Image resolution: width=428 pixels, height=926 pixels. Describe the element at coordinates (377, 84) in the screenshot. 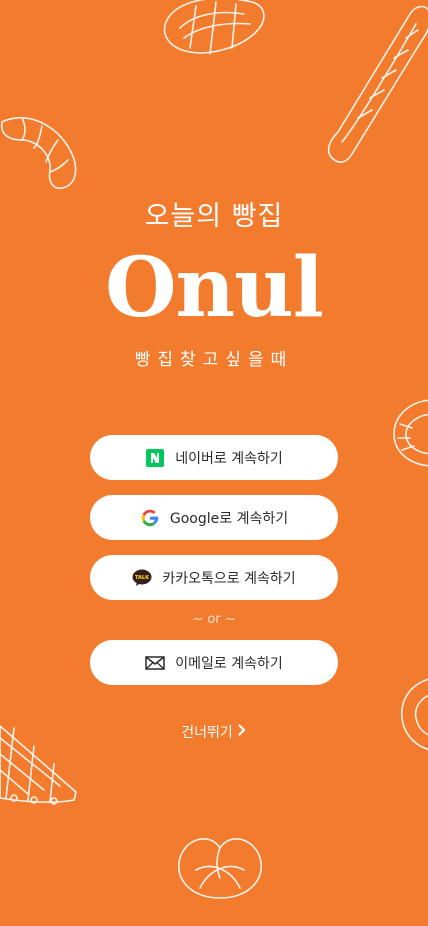

I see `baguette-sketch` at that location.